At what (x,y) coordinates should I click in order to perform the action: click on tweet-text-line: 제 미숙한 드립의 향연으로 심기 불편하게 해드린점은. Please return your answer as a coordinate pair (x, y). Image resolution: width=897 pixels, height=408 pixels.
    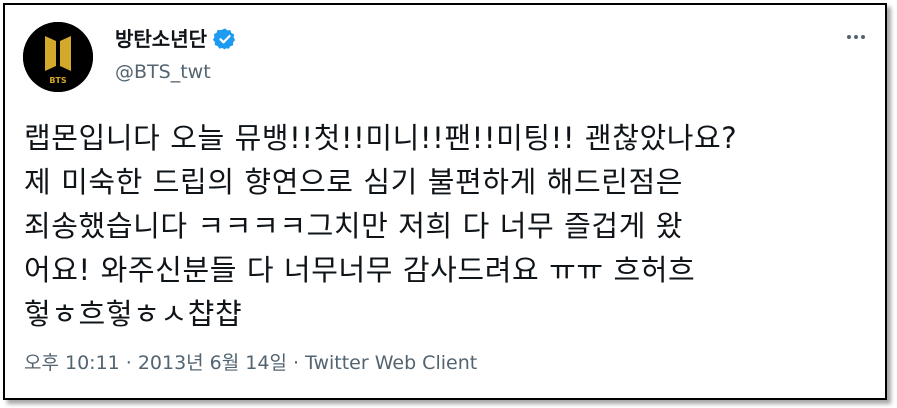
    Looking at the image, I should click on (354, 182).